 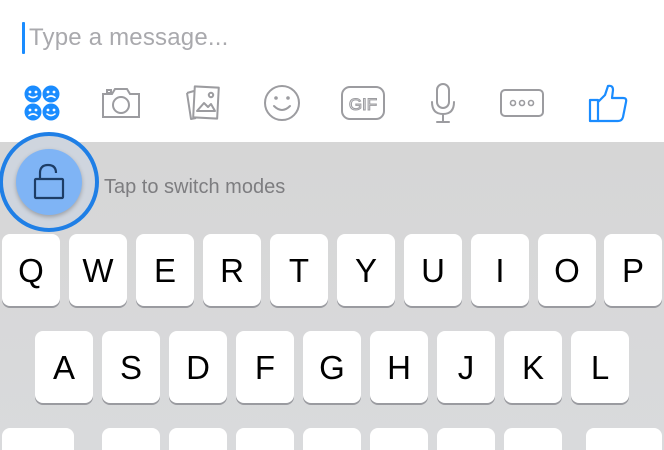 I want to click on smiley-icon, so click(x=282, y=103).